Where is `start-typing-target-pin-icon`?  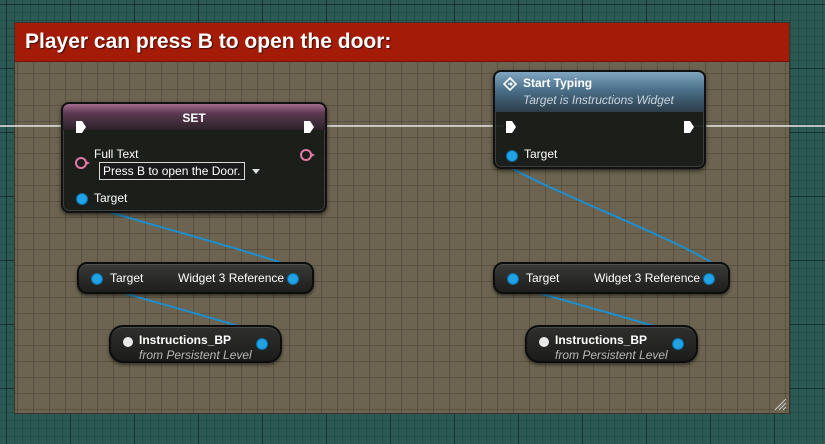
start-typing-target-pin-icon is located at coordinates (512, 156).